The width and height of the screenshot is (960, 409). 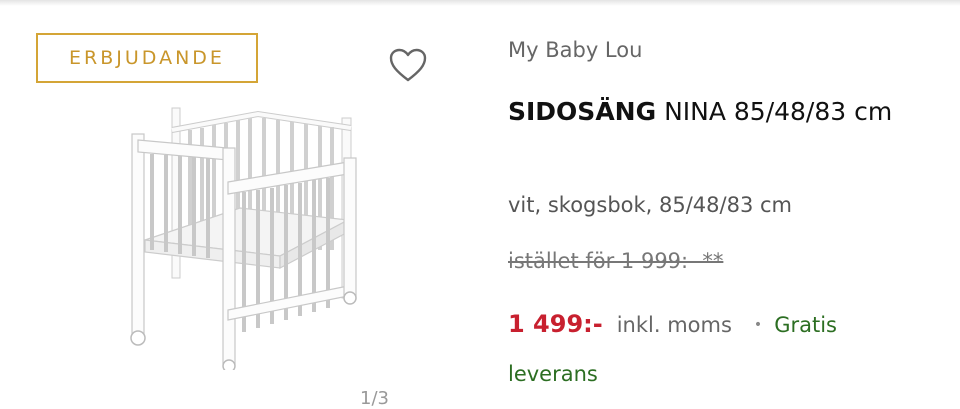 What do you see at coordinates (553, 374) in the screenshot?
I see `shipping-note-line2: leverans` at bounding box center [553, 374].